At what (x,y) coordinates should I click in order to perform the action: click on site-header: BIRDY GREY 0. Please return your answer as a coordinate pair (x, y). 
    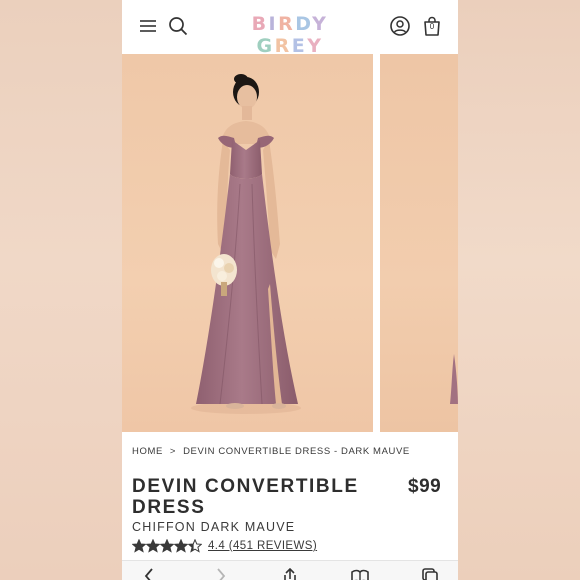
    Looking at the image, I should click on (290, 28).